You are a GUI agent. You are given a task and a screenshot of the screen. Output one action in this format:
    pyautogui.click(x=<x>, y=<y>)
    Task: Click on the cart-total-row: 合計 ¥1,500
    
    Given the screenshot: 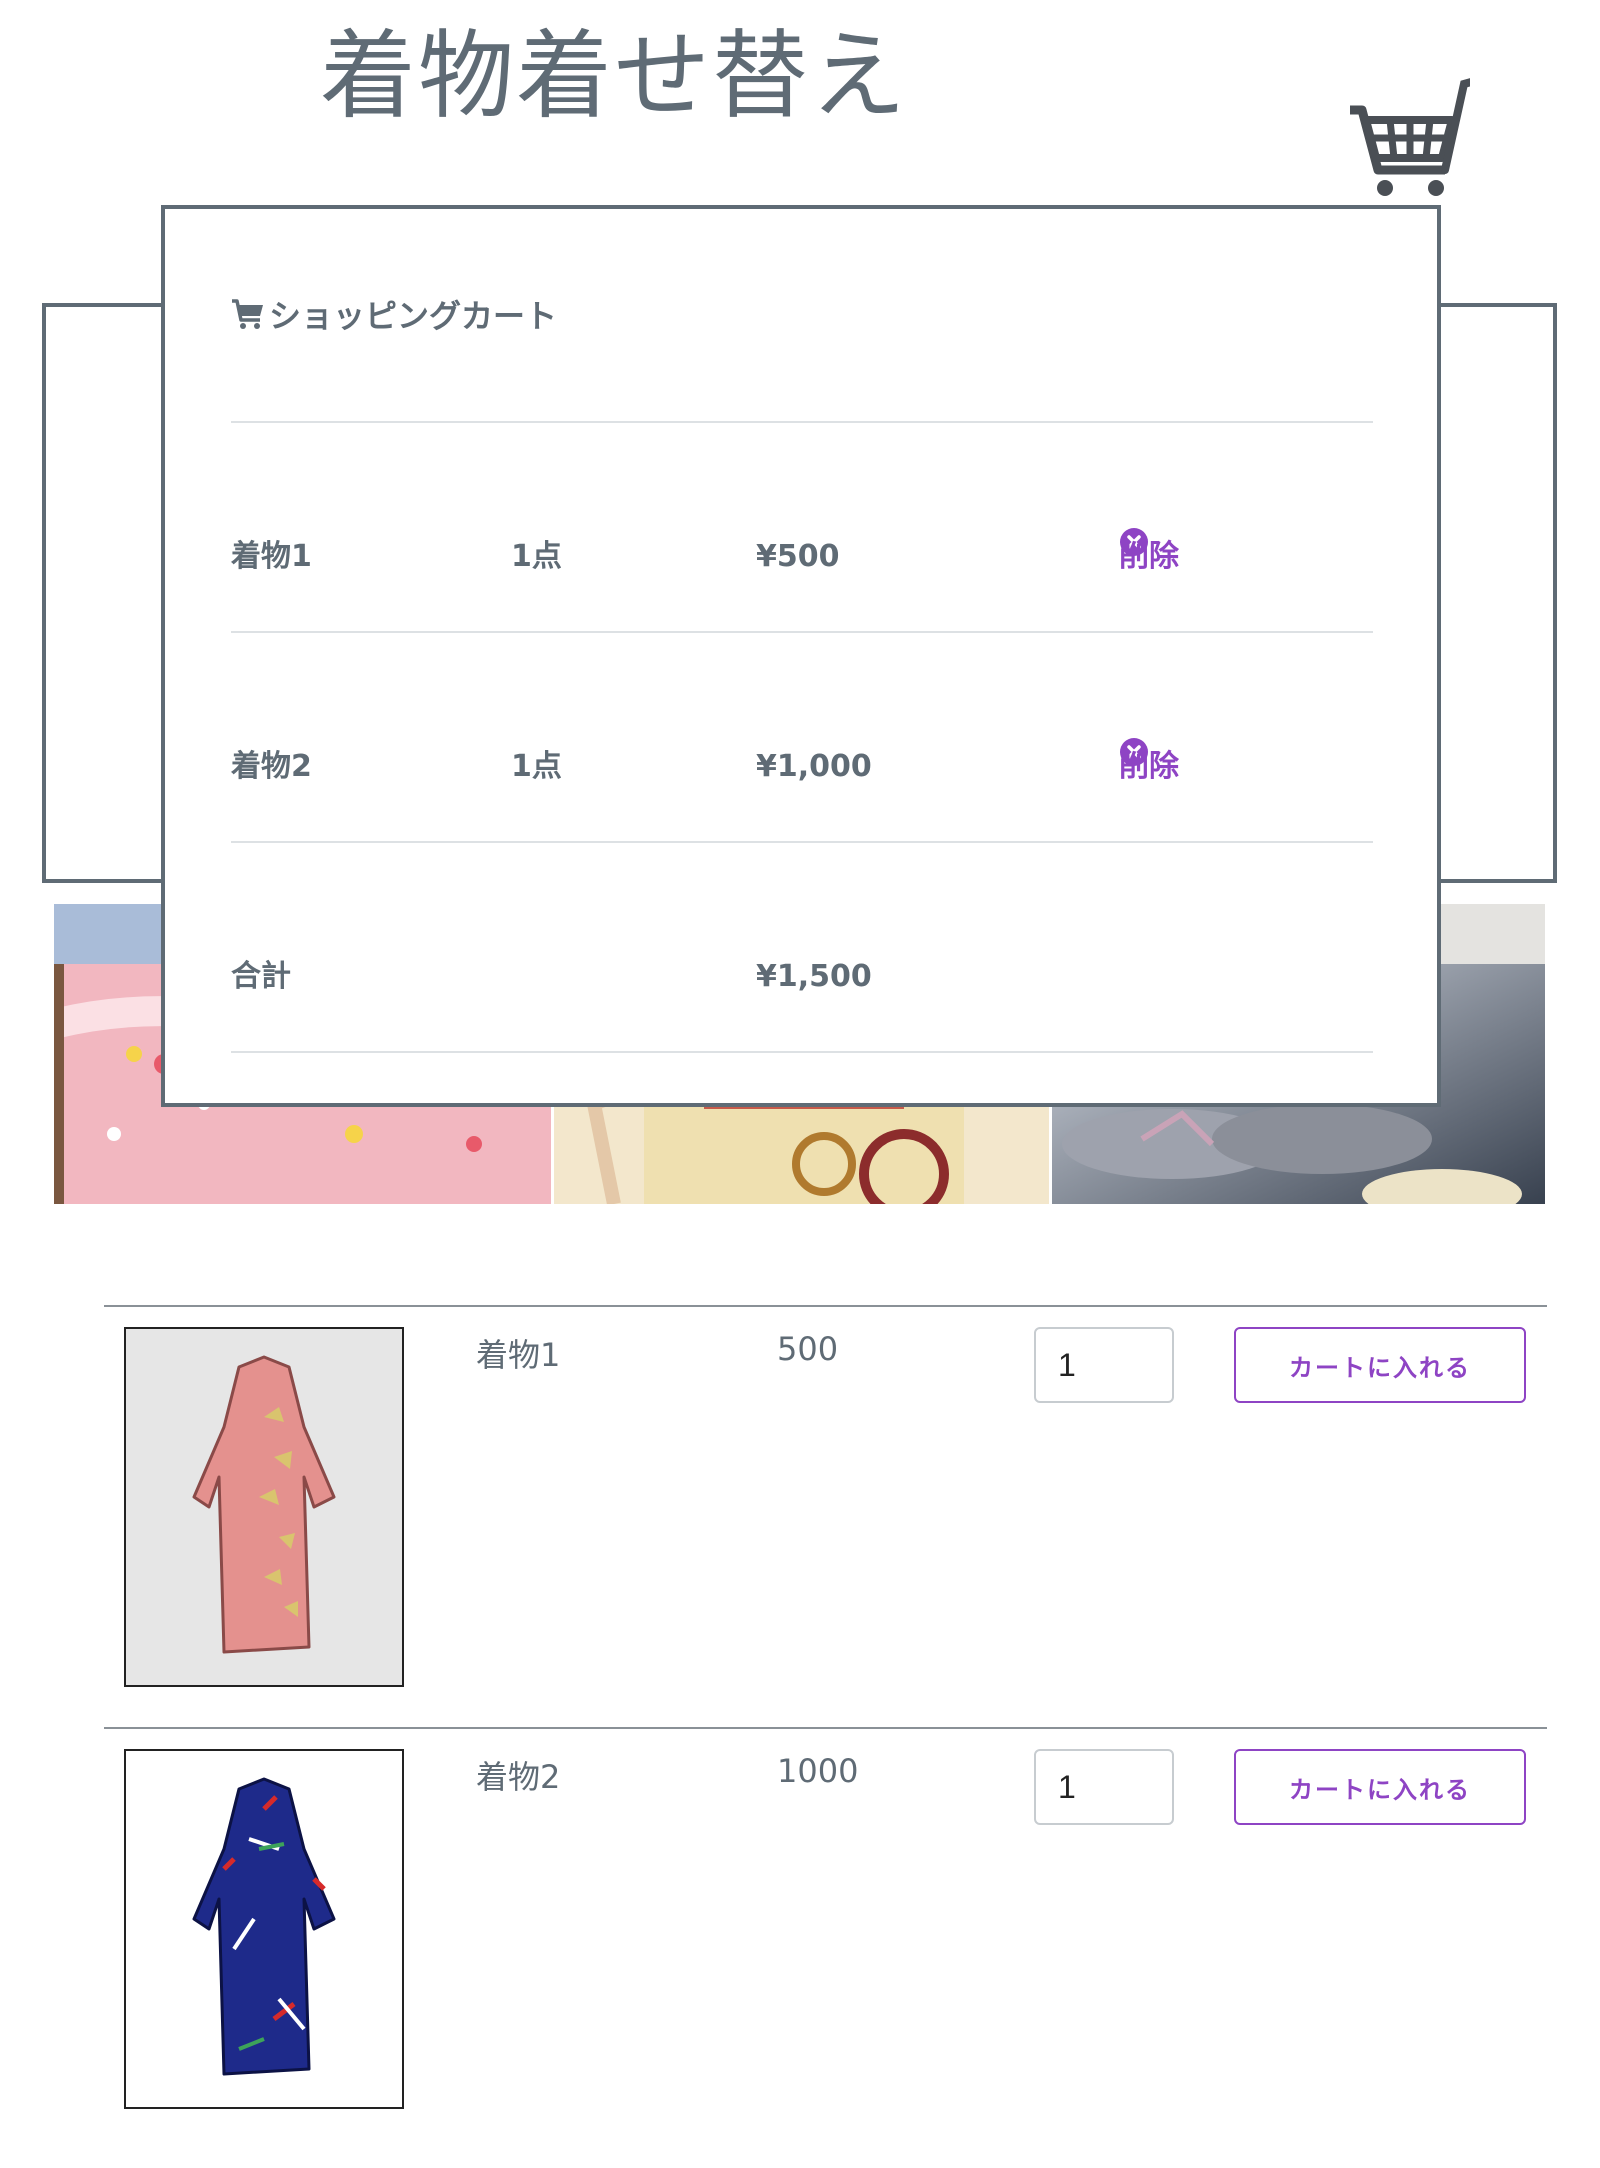 What is the action you would take?
    pyautogui.click(x=802, y=977)
    